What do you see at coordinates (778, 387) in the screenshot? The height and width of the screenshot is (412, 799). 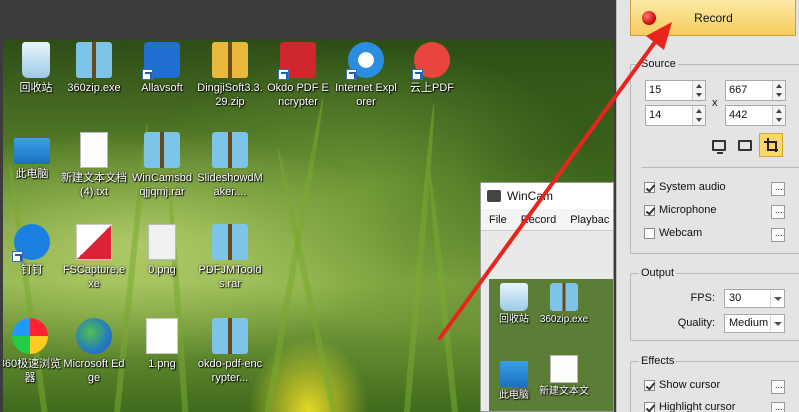 I see `show-cursor-options-button` at bounding box center [778, 387].